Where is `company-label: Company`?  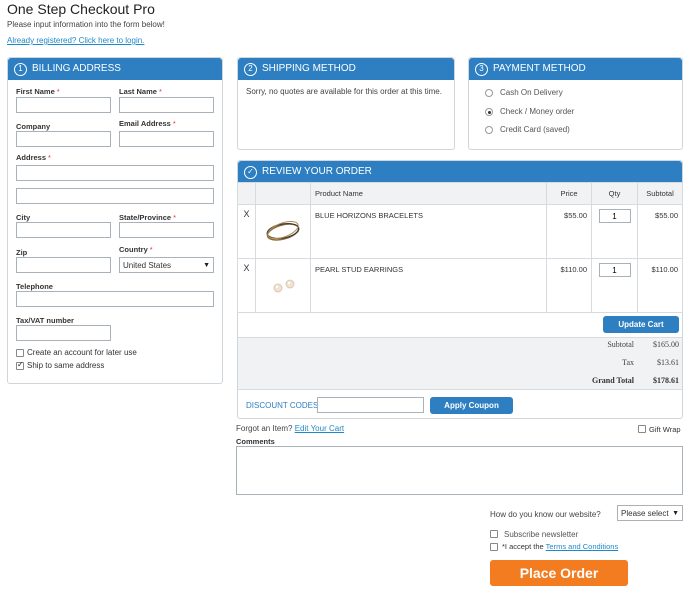
company-label: Company is located at coordinates (33, 126).